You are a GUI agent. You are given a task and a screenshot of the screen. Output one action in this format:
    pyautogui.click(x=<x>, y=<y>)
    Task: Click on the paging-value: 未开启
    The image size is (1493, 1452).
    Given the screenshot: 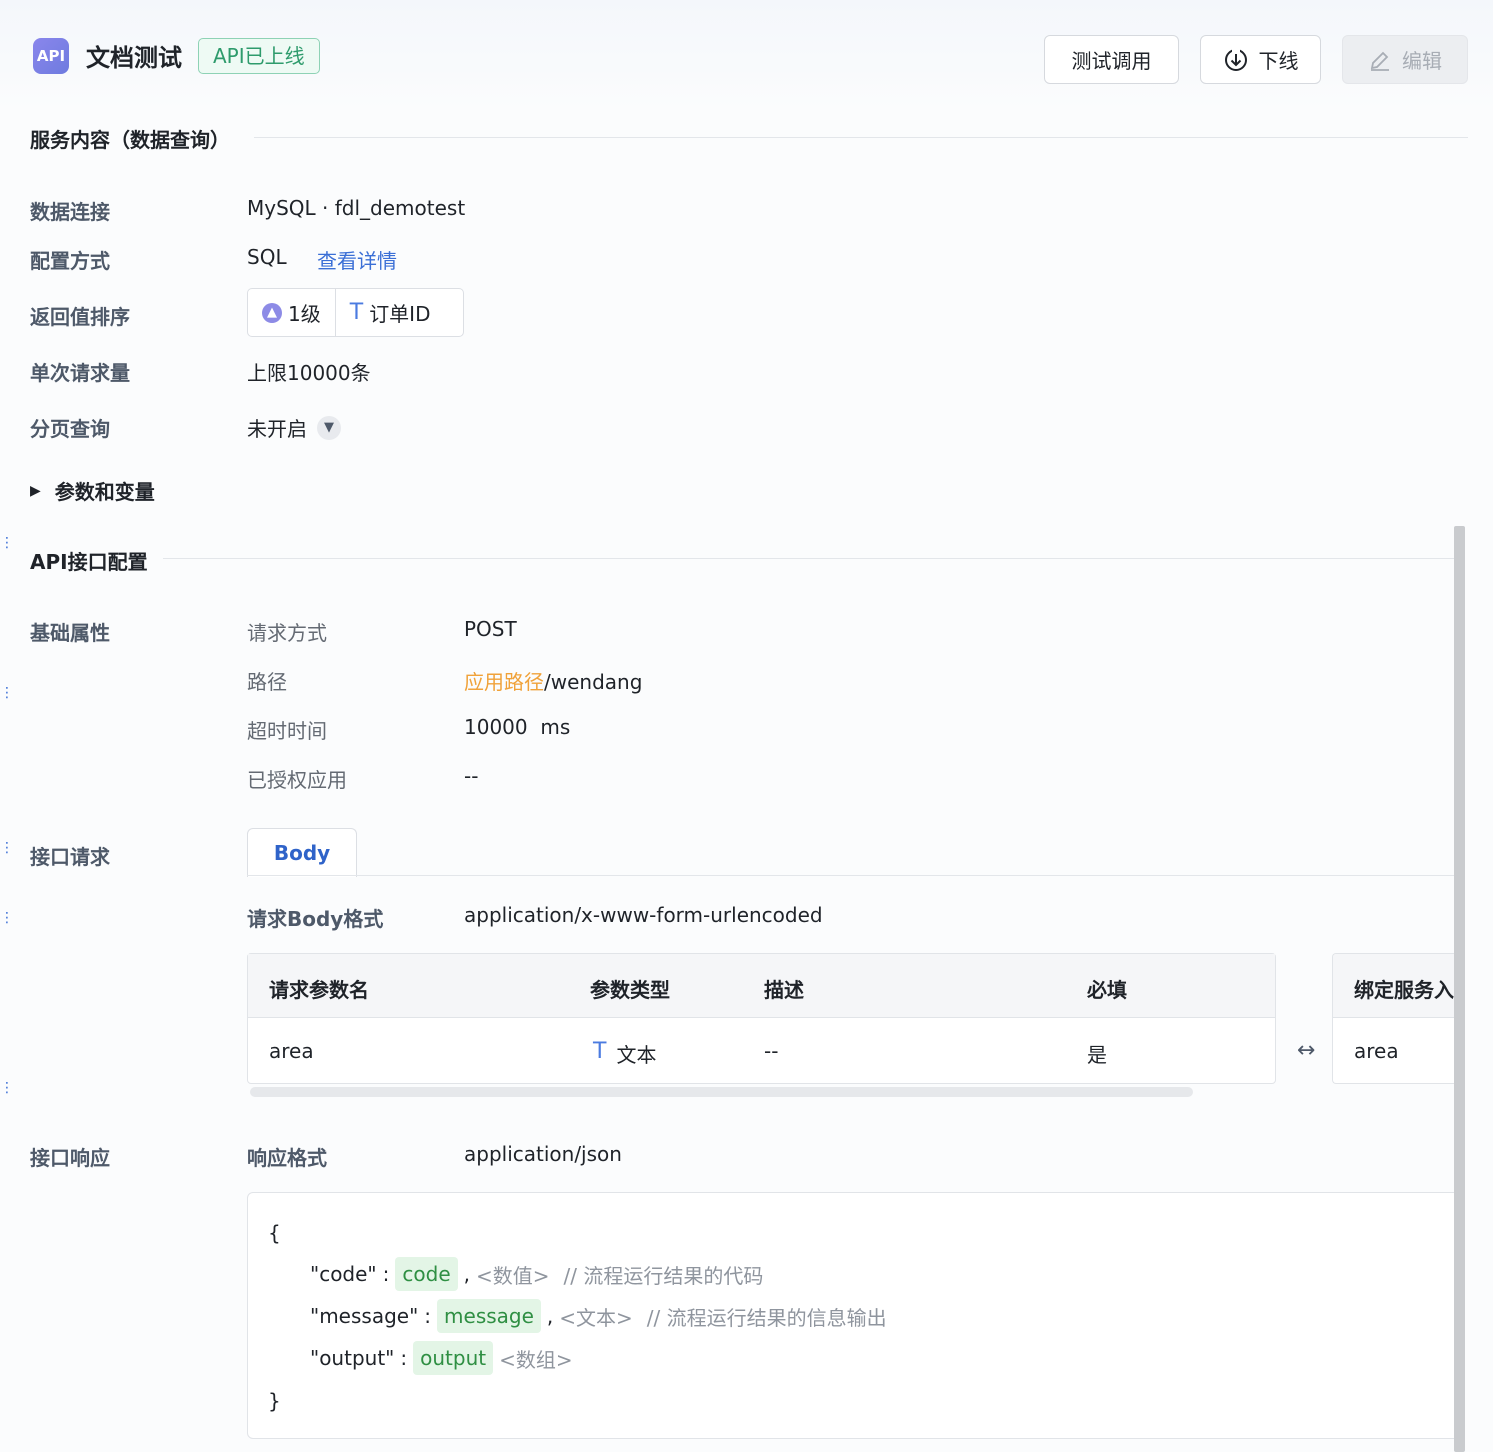 What is the action you would take?
    pyautogui.click(x=277, y=429)
    